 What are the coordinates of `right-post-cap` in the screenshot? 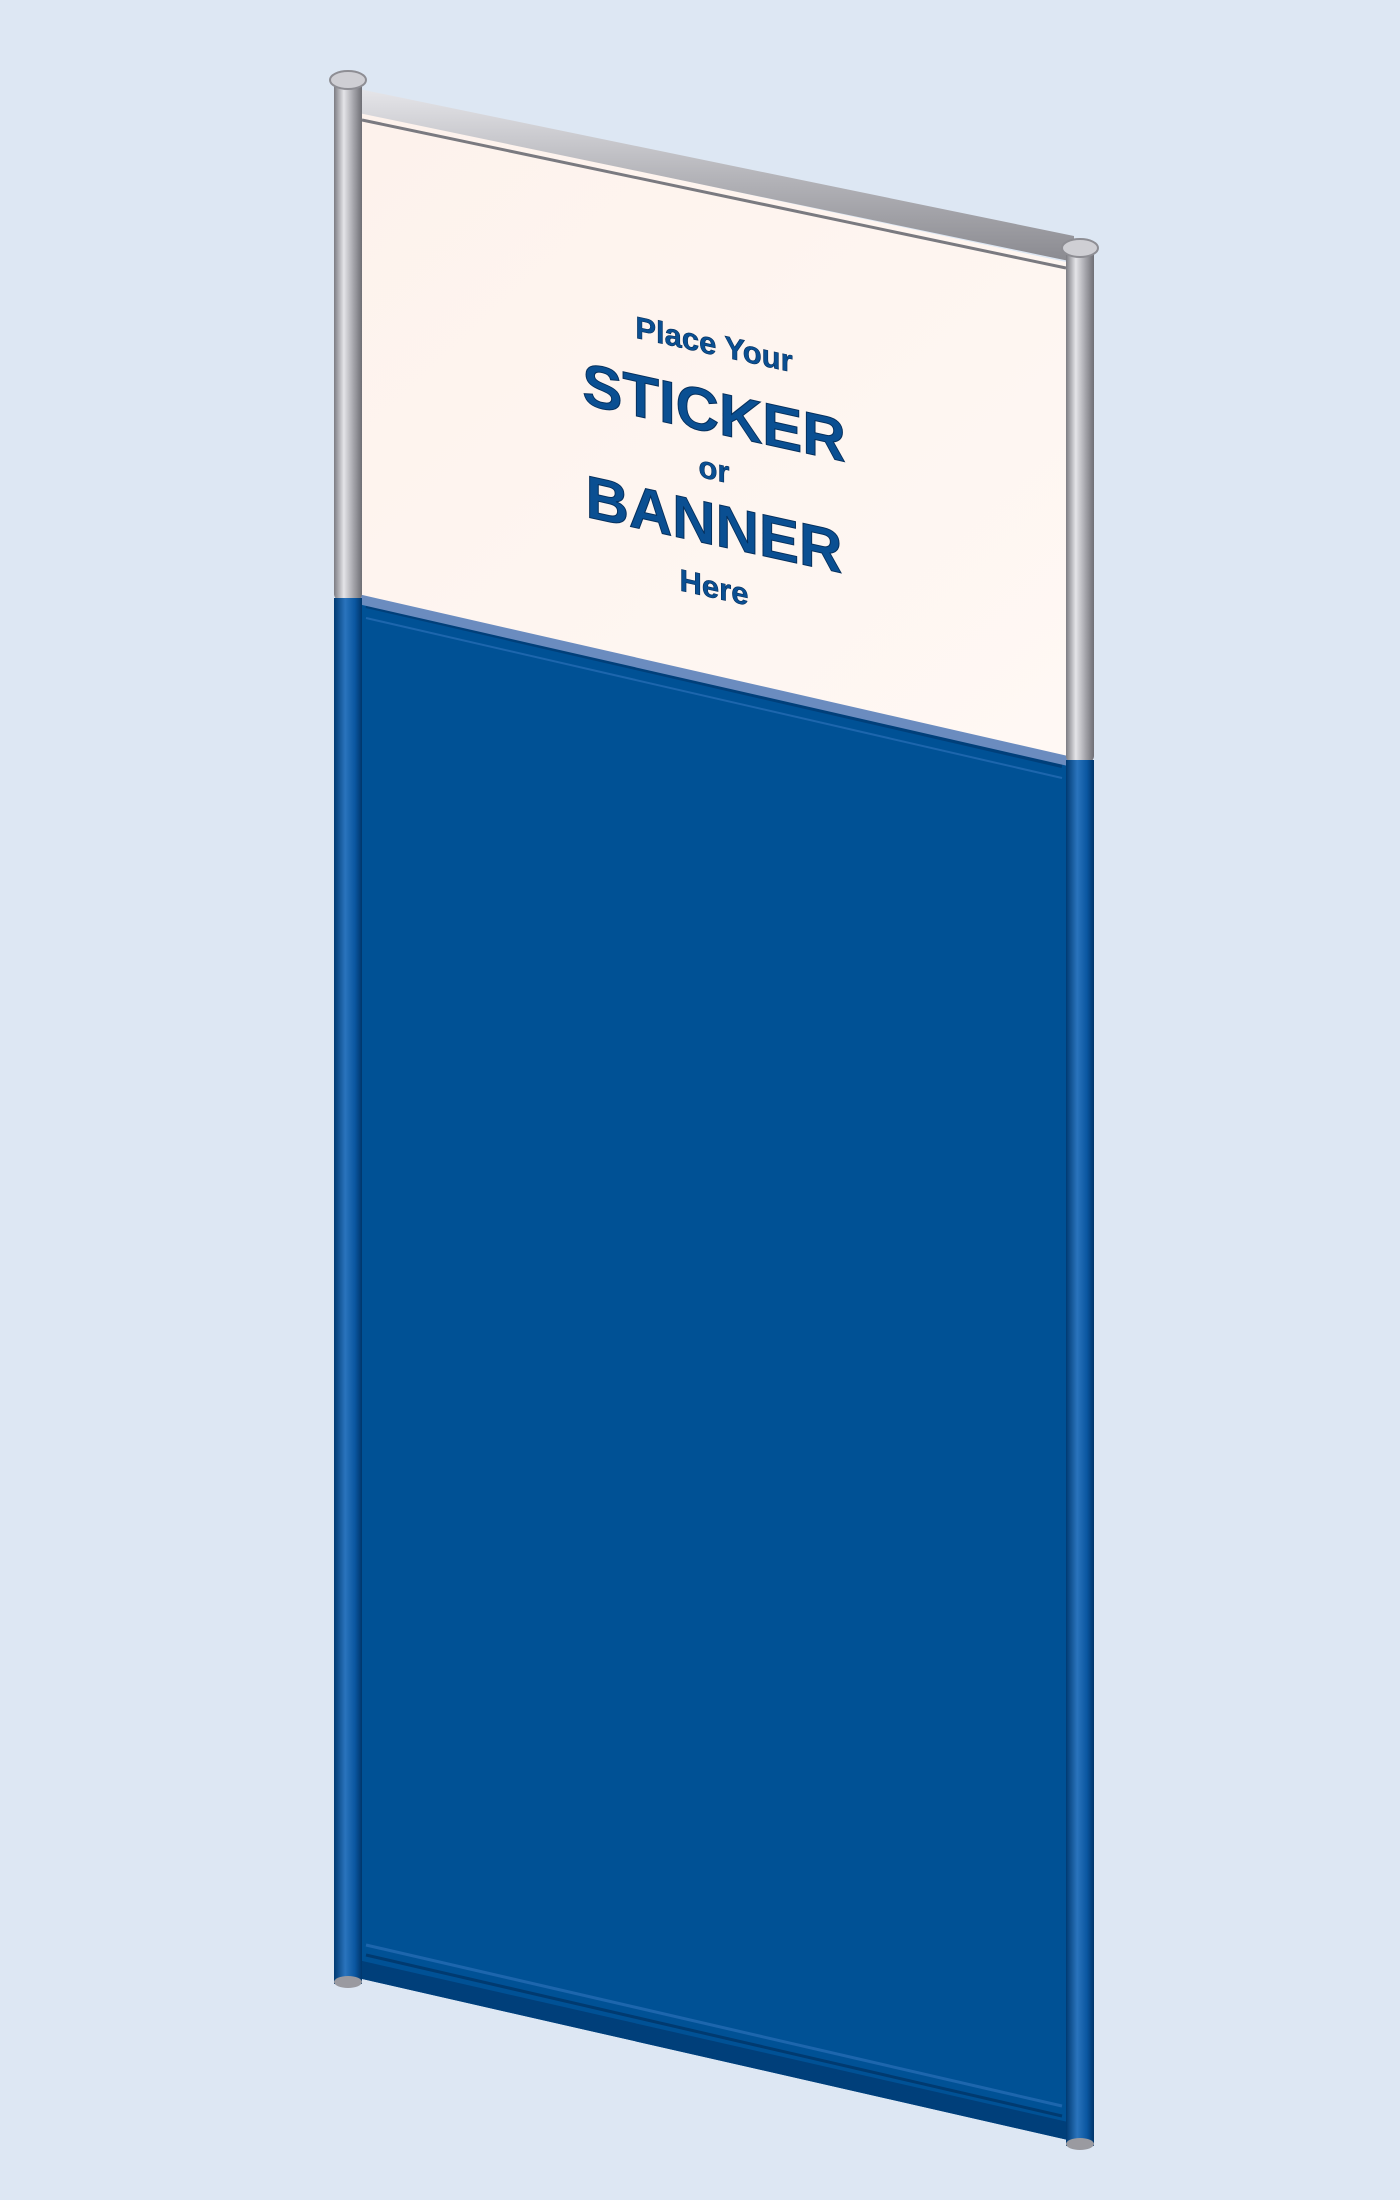 It's located at (1080, 248).